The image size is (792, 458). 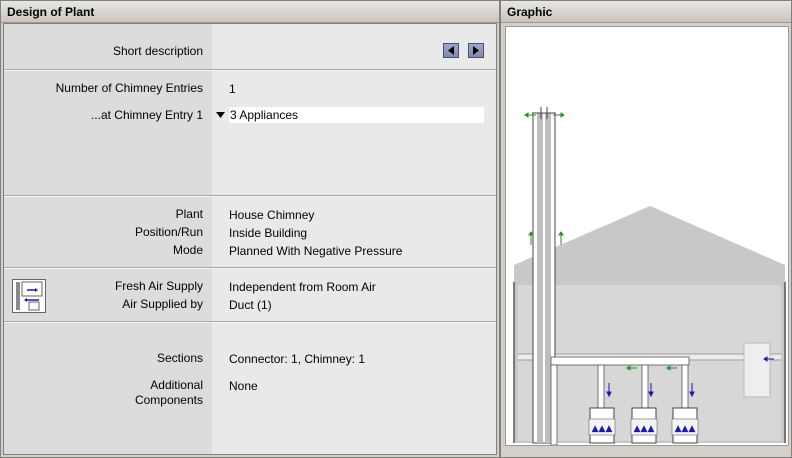 I want to click on chimney-entry-label: ...at Chimney Entry 1, so click(x=146, y=115).